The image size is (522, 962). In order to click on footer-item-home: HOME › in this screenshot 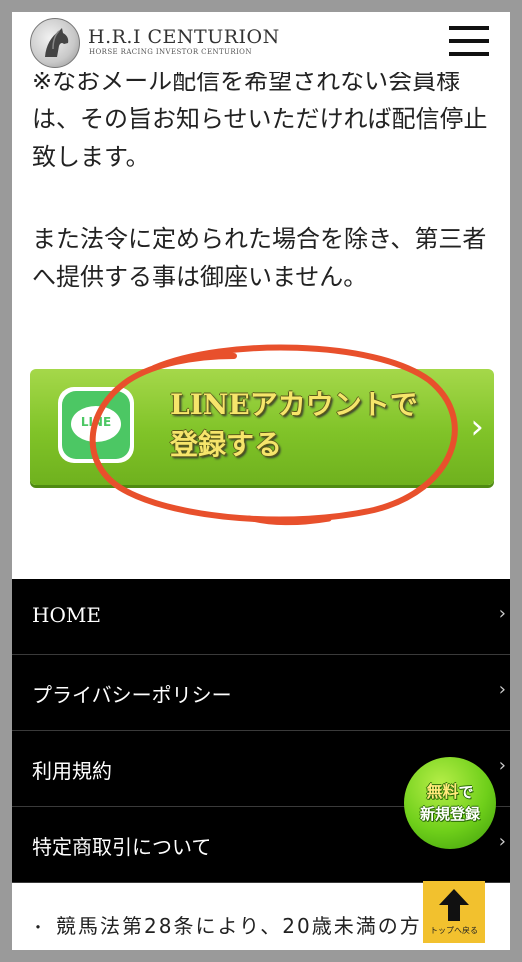, I will do `click(261, 617)`.